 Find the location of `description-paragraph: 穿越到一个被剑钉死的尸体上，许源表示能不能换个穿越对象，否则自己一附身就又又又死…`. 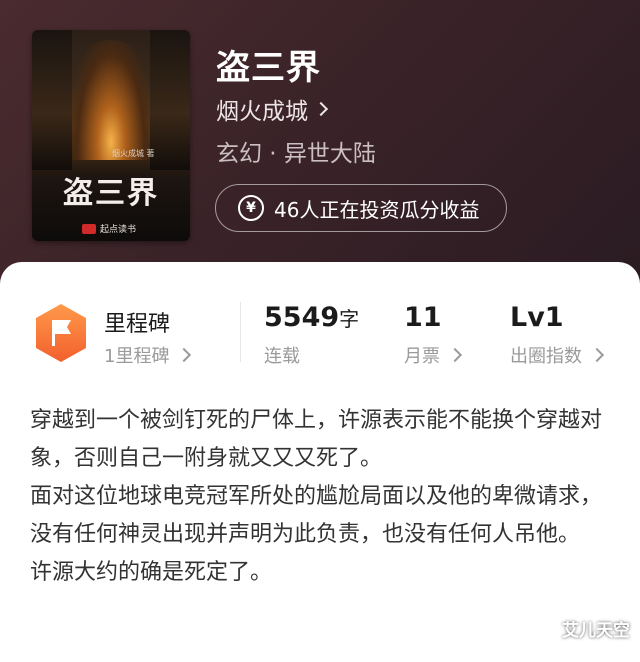

description-paragraph: 穿越到一个被剑钉死的尸体上，许源表示能不能换个穿越对象，否则自己一附身就又又又死… is located at coordinates (316, 439).